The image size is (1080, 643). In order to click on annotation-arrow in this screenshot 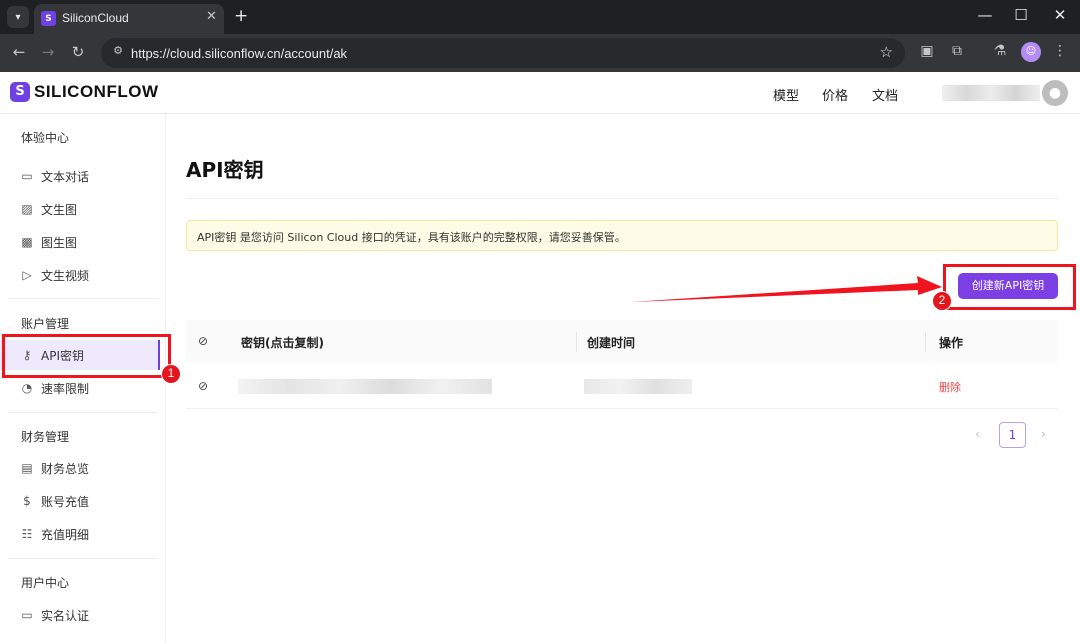, I will do `click(786, 289)`.